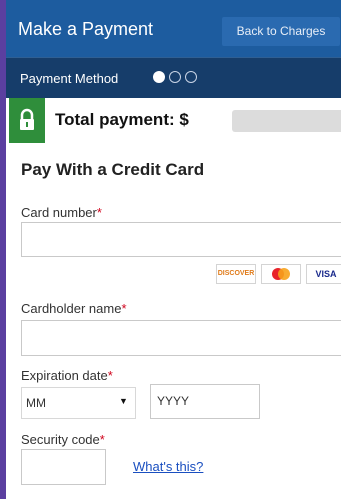  I want to click on payment-method-bar: Payment Method, so click(173, 77).